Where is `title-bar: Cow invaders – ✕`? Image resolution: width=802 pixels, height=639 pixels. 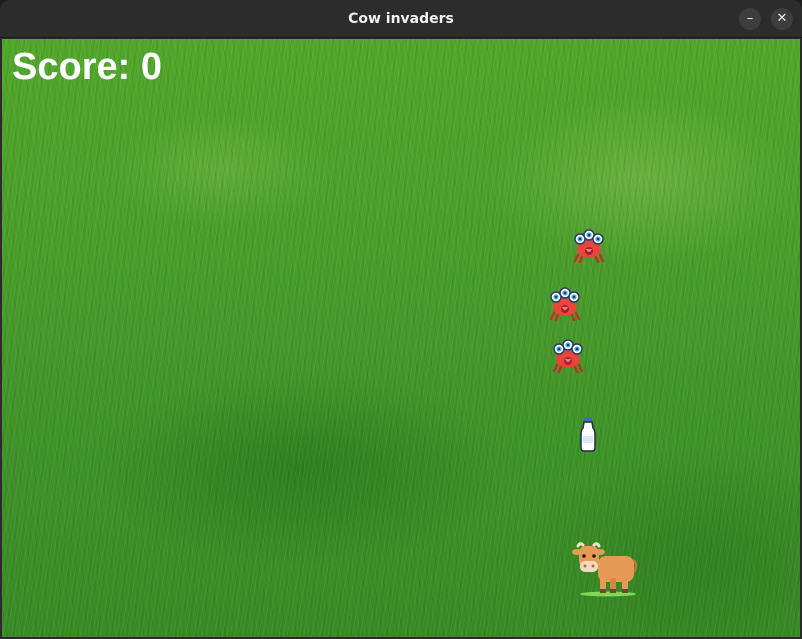
title-bar: Cow invaders – ✕ is located at coordinates (401, 19).